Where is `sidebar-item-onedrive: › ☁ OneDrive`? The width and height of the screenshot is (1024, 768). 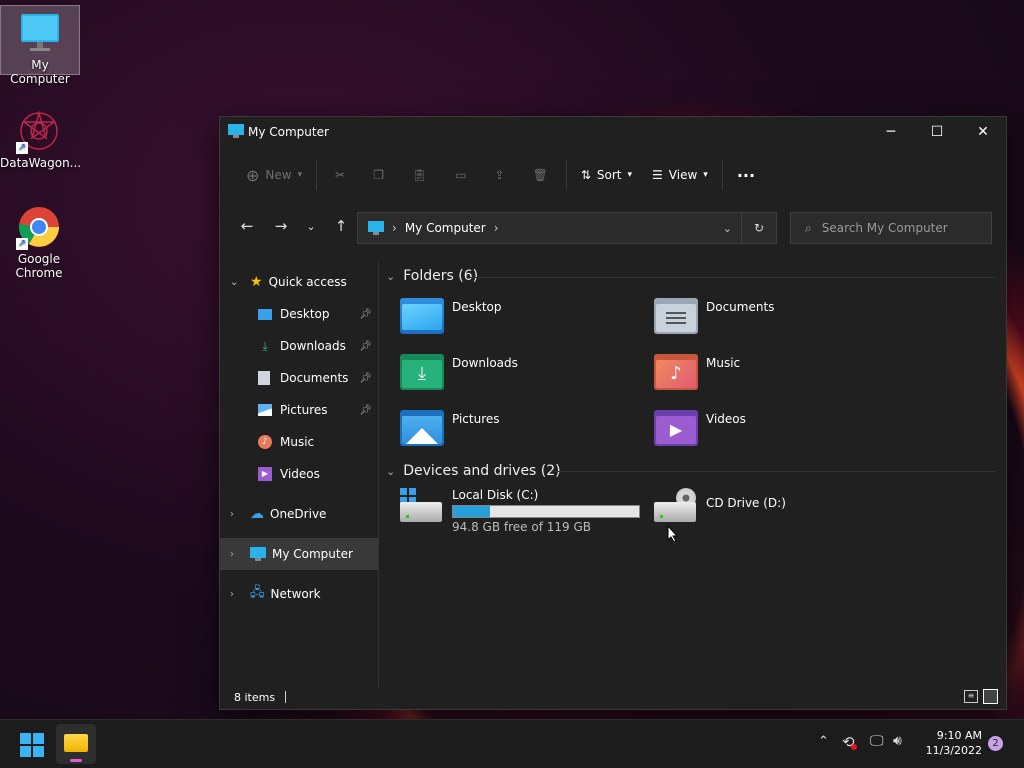
sidebar-item-onedrive: › ☁ OneDrive is located at coordinates (299, 514).